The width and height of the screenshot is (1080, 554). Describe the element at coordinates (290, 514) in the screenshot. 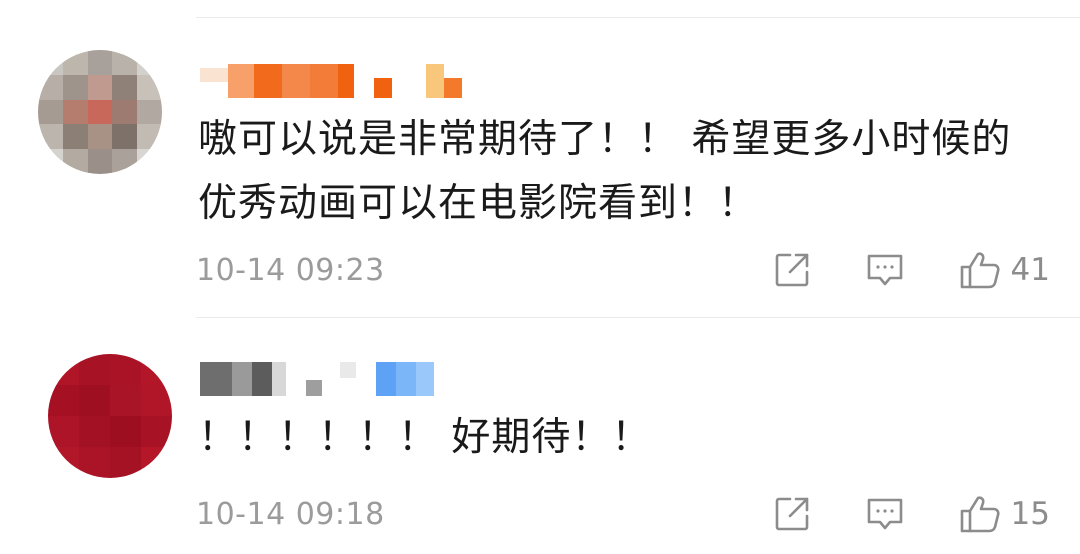

I see `timestamp: 10-14 09:18` at that location.